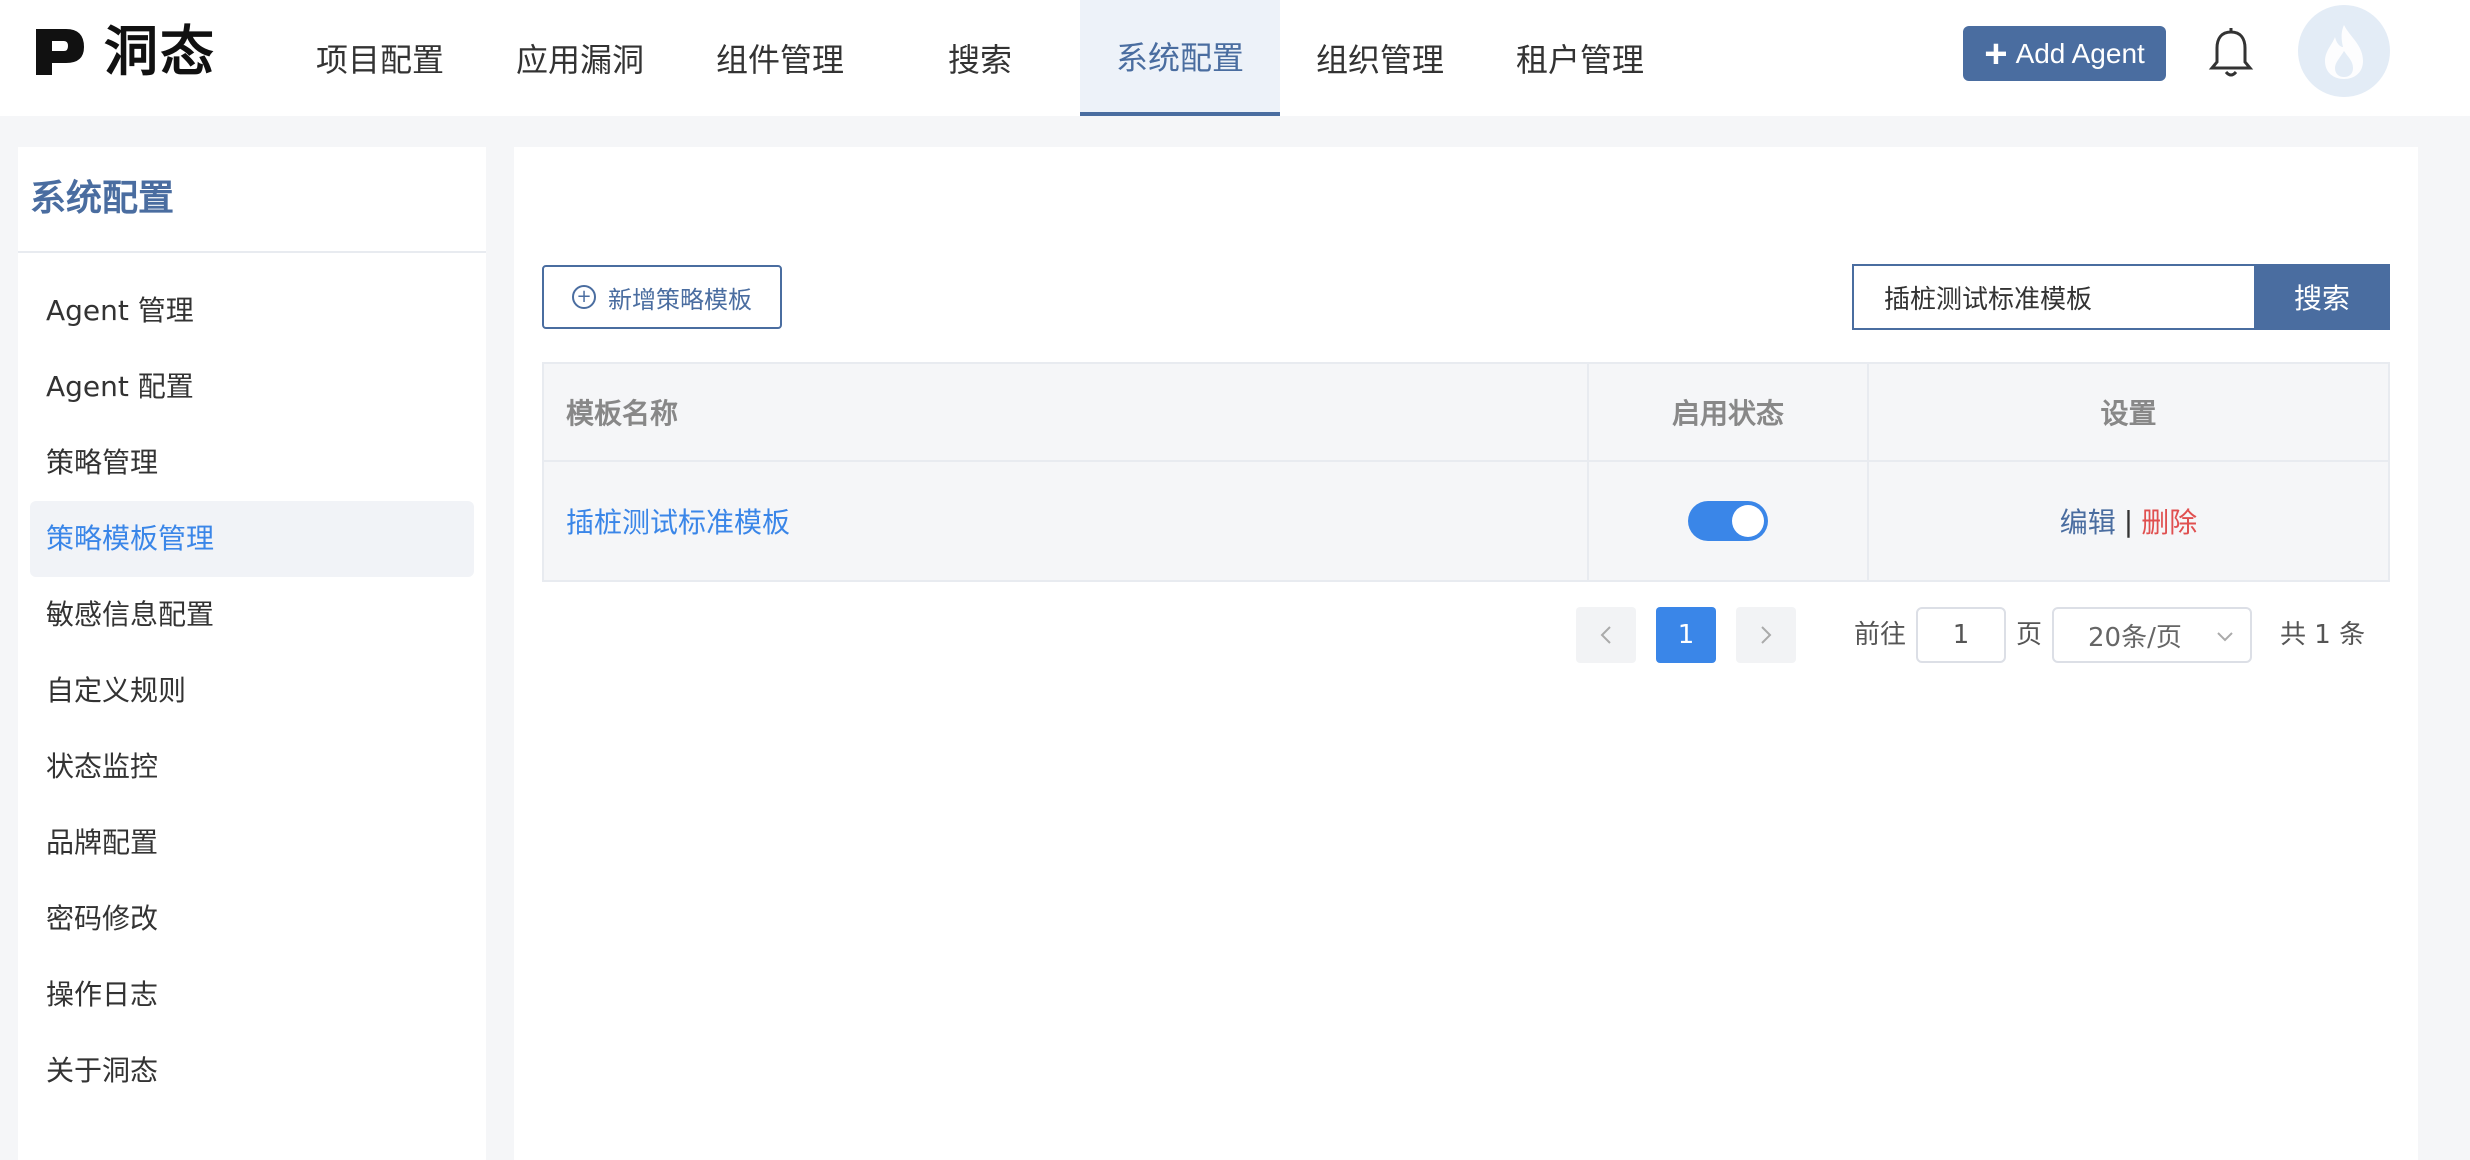 This screenshot has height=1160, width=2470. I want to click on header-template-name: 模板名称, so click(1066, 412).